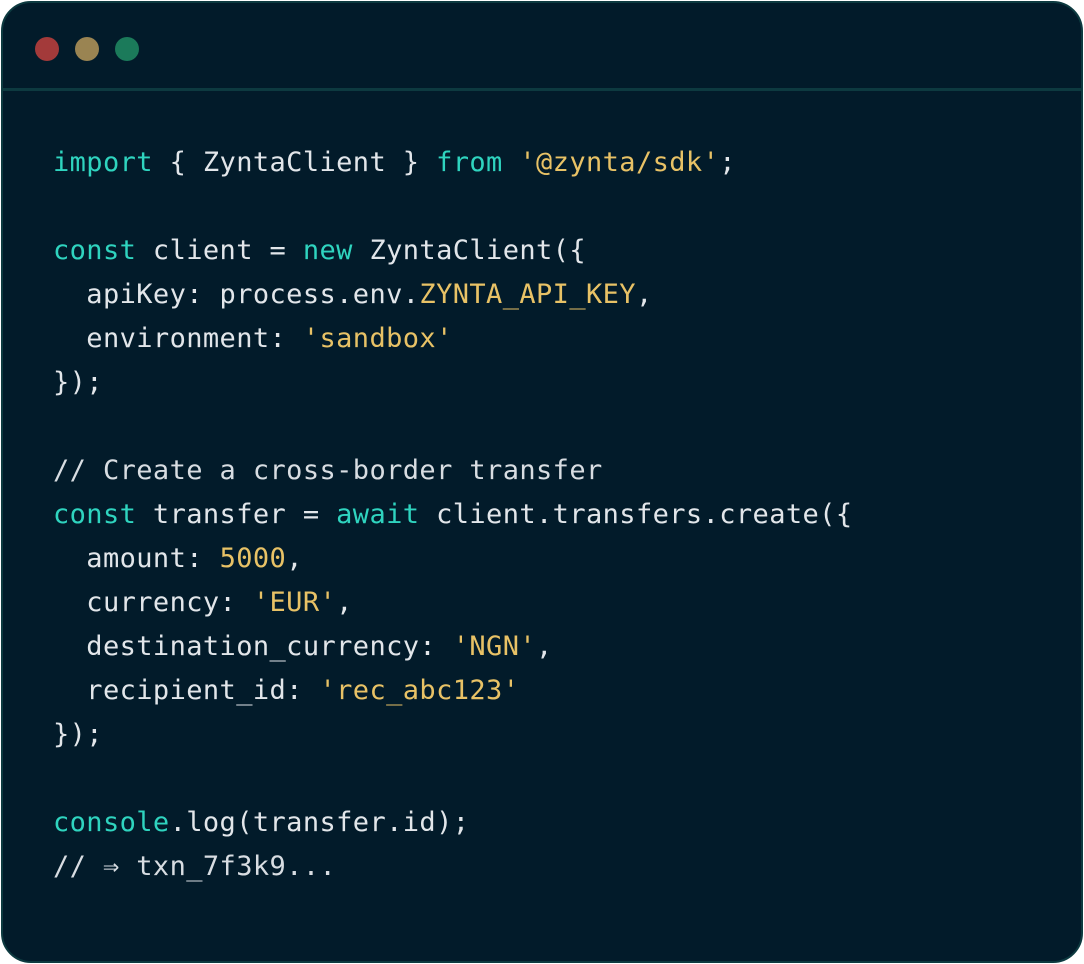 This screenshot has height=964, width=1084. I want to click on code-keyword: from, so click(469, 162).